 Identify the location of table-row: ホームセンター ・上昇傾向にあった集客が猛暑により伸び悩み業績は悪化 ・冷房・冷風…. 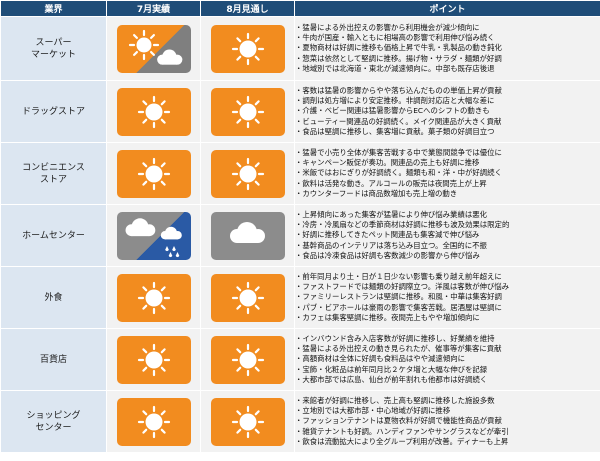
(300, 235).